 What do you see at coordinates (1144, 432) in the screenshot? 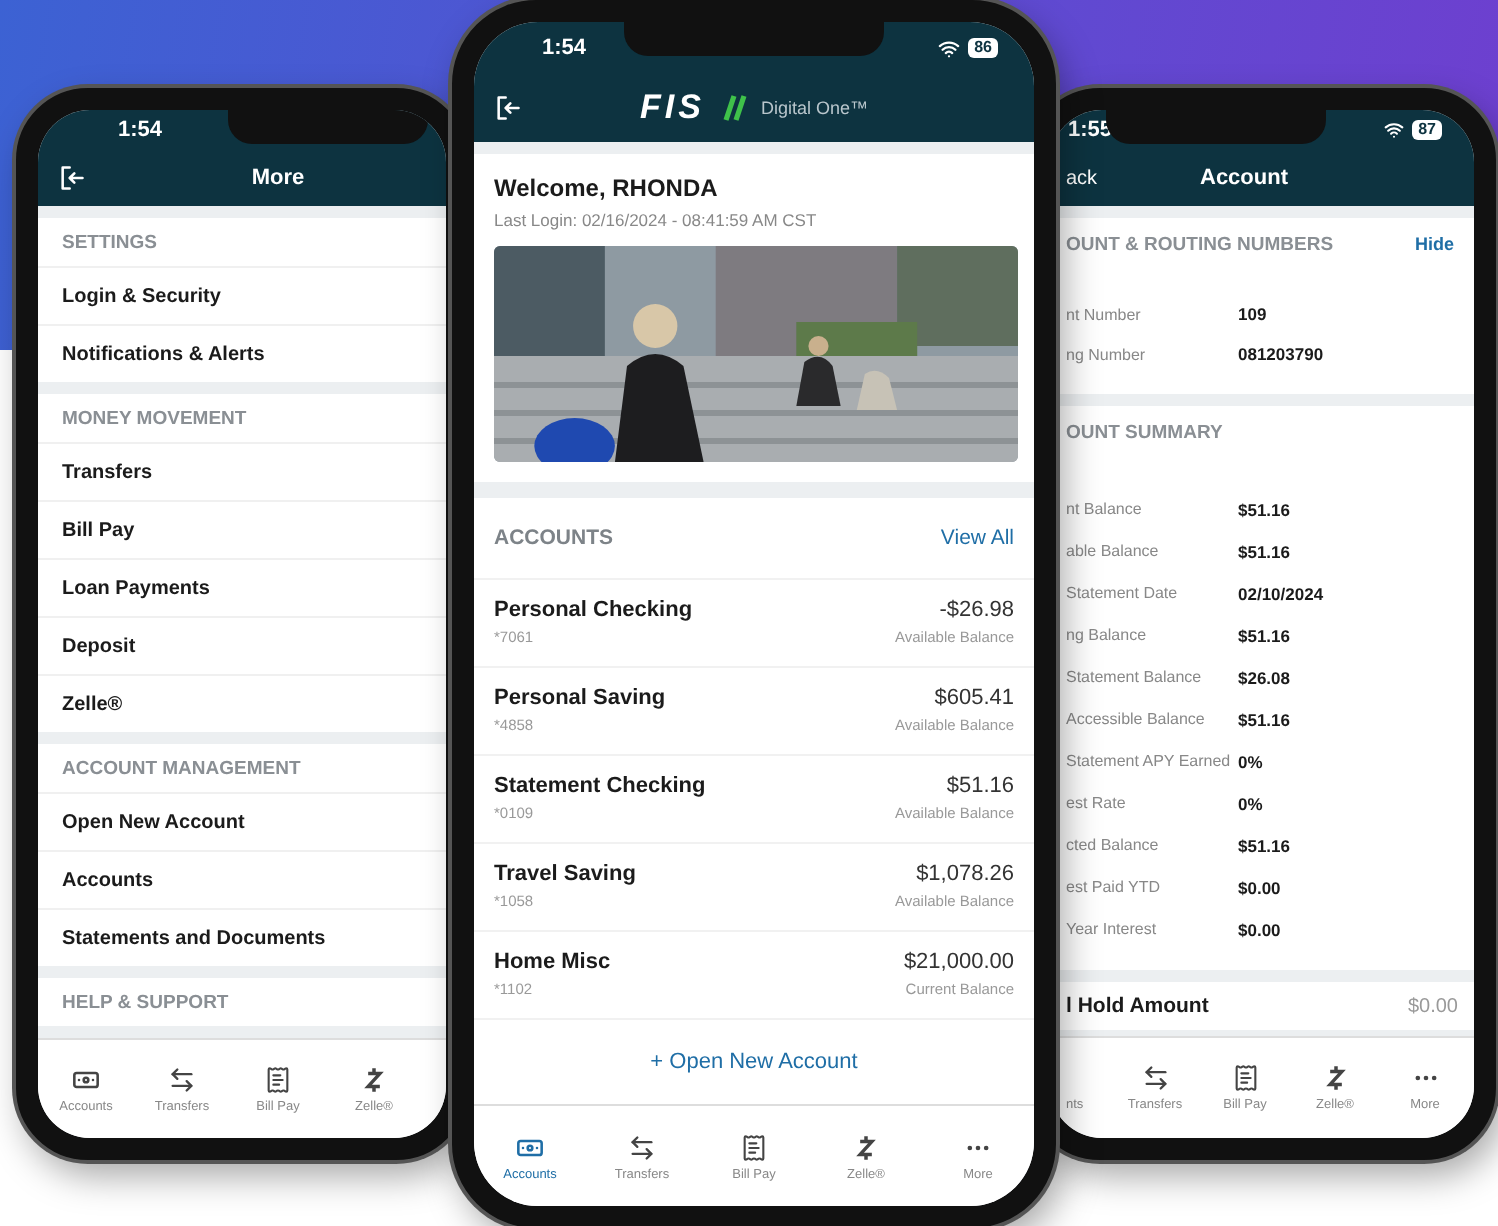
I see `section-heading: OUNT SUMMARY` at bounding box center [1144, 432].